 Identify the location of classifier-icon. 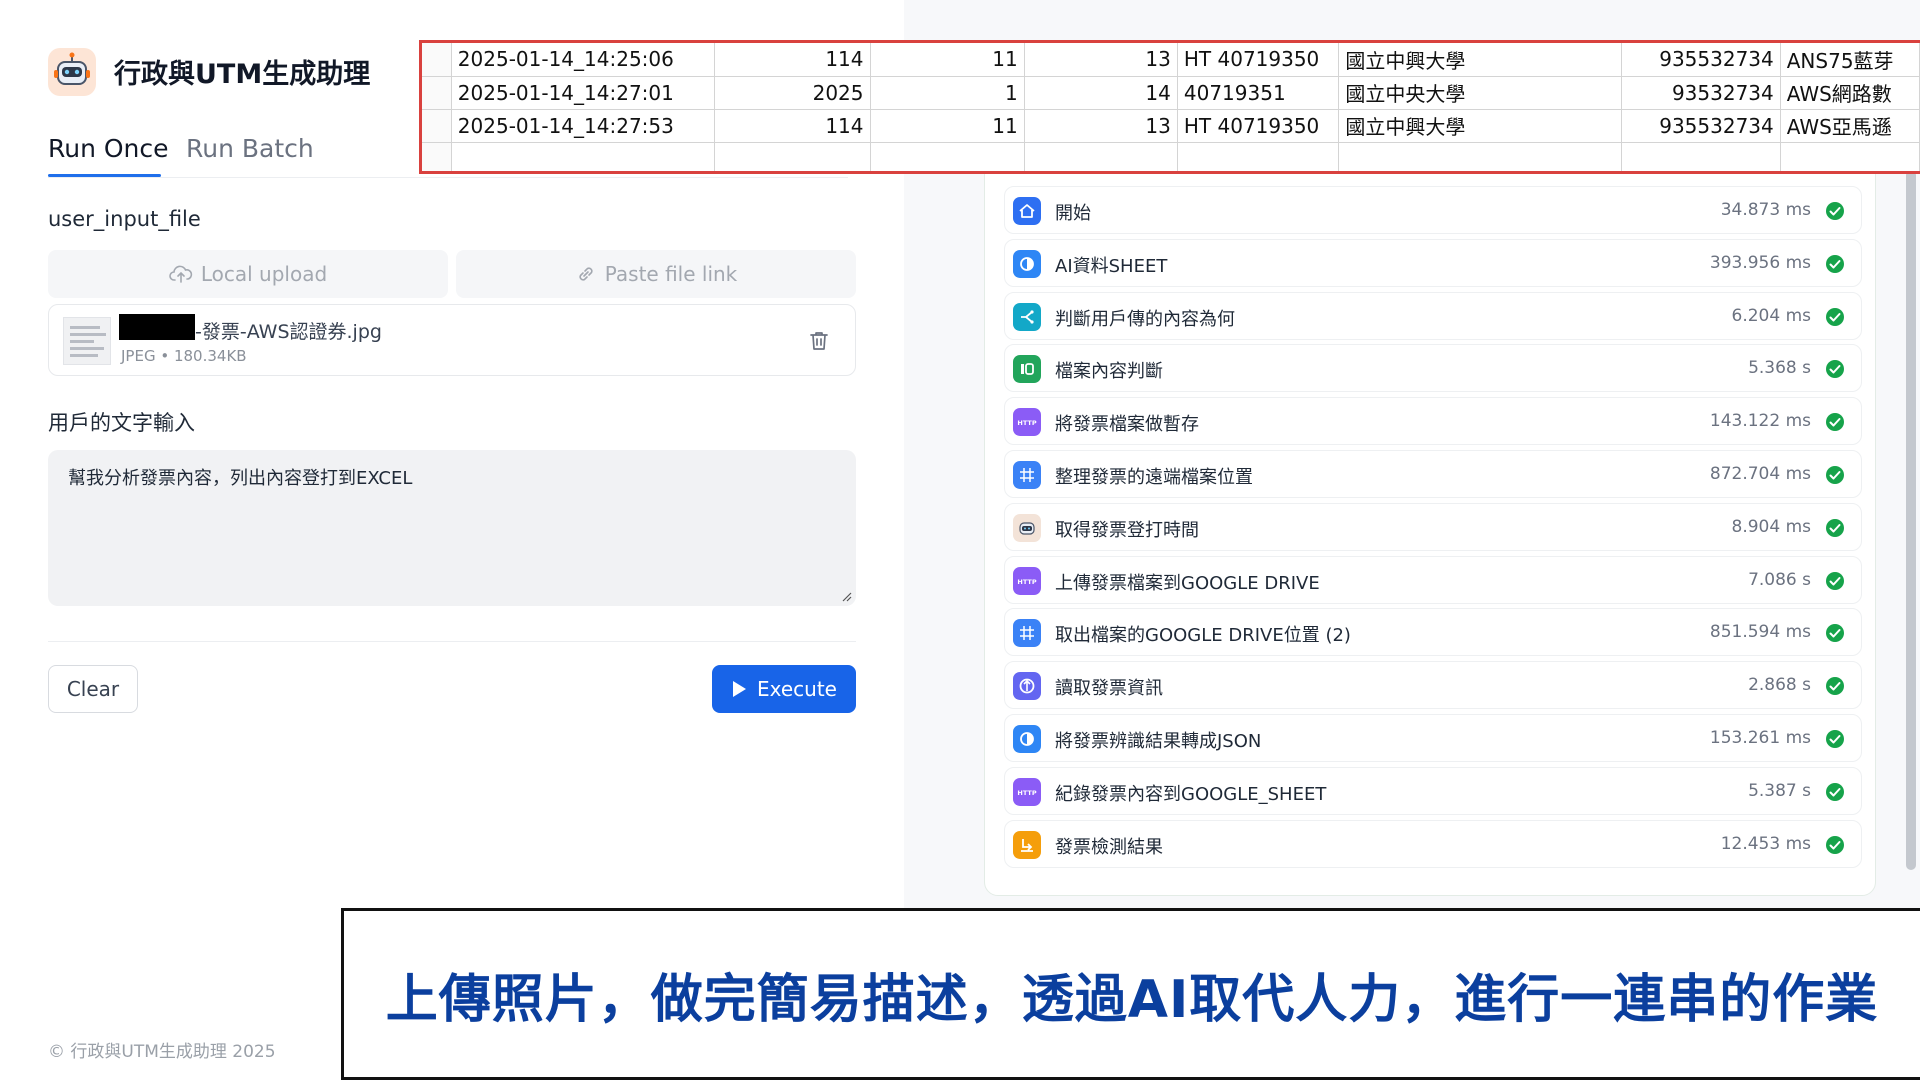
(1027, 369).